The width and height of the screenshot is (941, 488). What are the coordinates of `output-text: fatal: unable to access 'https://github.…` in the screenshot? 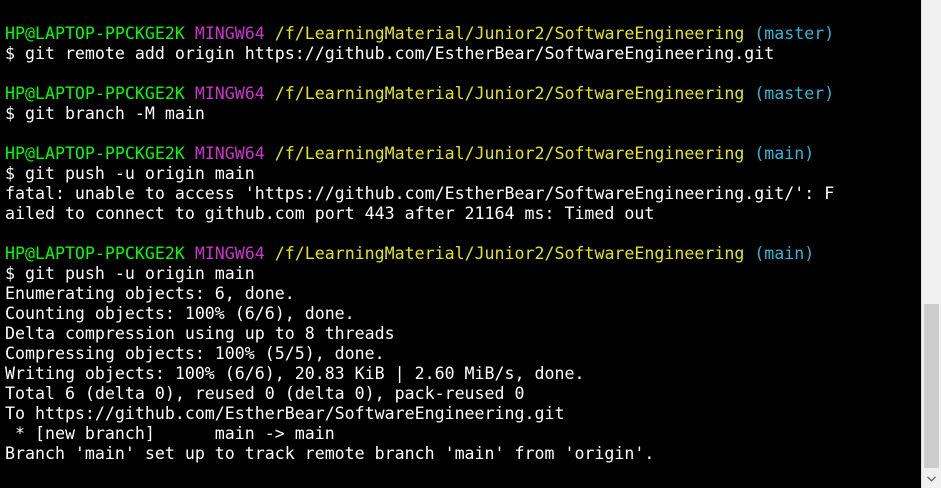 It's located at (420, 193).